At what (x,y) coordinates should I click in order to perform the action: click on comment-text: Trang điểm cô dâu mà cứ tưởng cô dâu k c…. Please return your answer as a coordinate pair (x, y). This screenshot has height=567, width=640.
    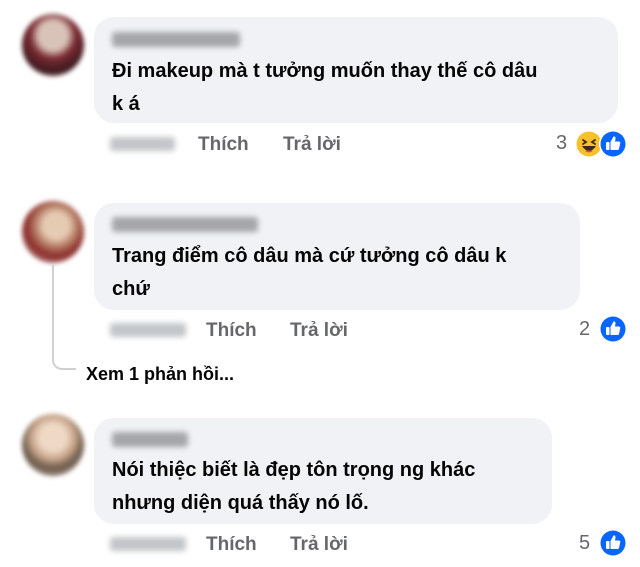
    Looking at the image, I should click on (309, 272).